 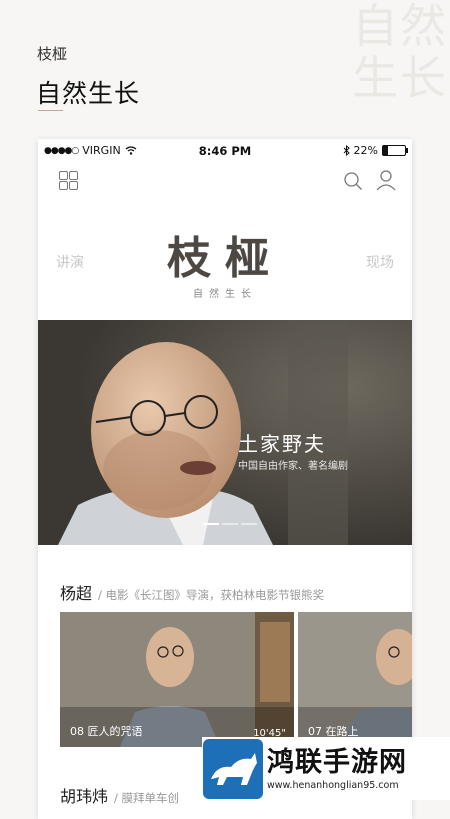 What do you see at coordinates (282, 444) in the screenshot?
I see `hero-speaker-name: 土家野夫` at bounding box center [282, 444].